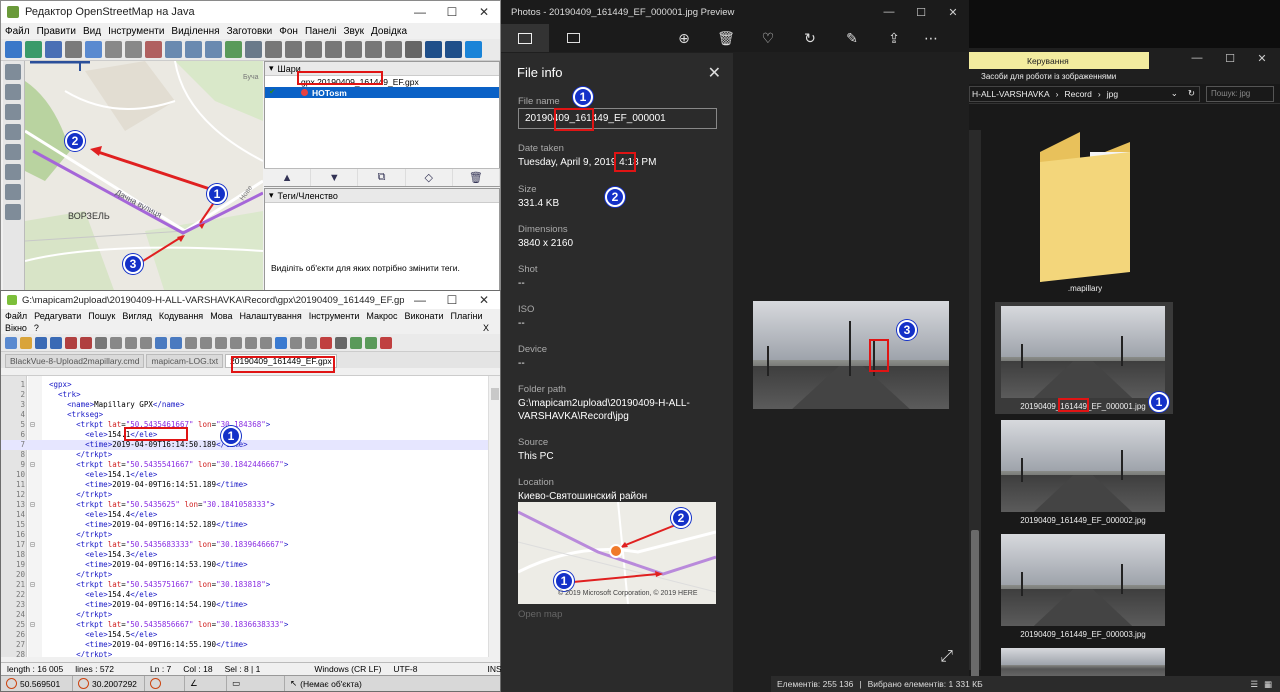  Describe the element at coordinates (573, 38) in the screenshot. I see `slideshow-icon` at that location.